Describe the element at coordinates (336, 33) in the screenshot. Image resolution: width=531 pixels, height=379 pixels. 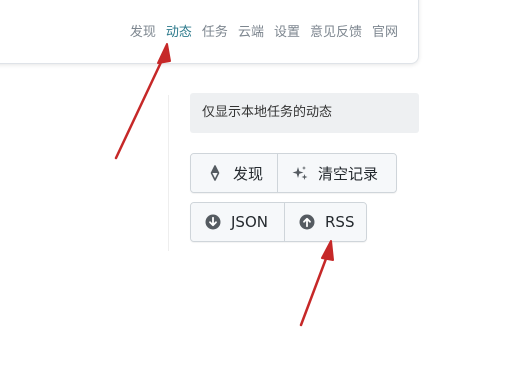
I see `nav-item-feedback: 意见反馈` at that location.